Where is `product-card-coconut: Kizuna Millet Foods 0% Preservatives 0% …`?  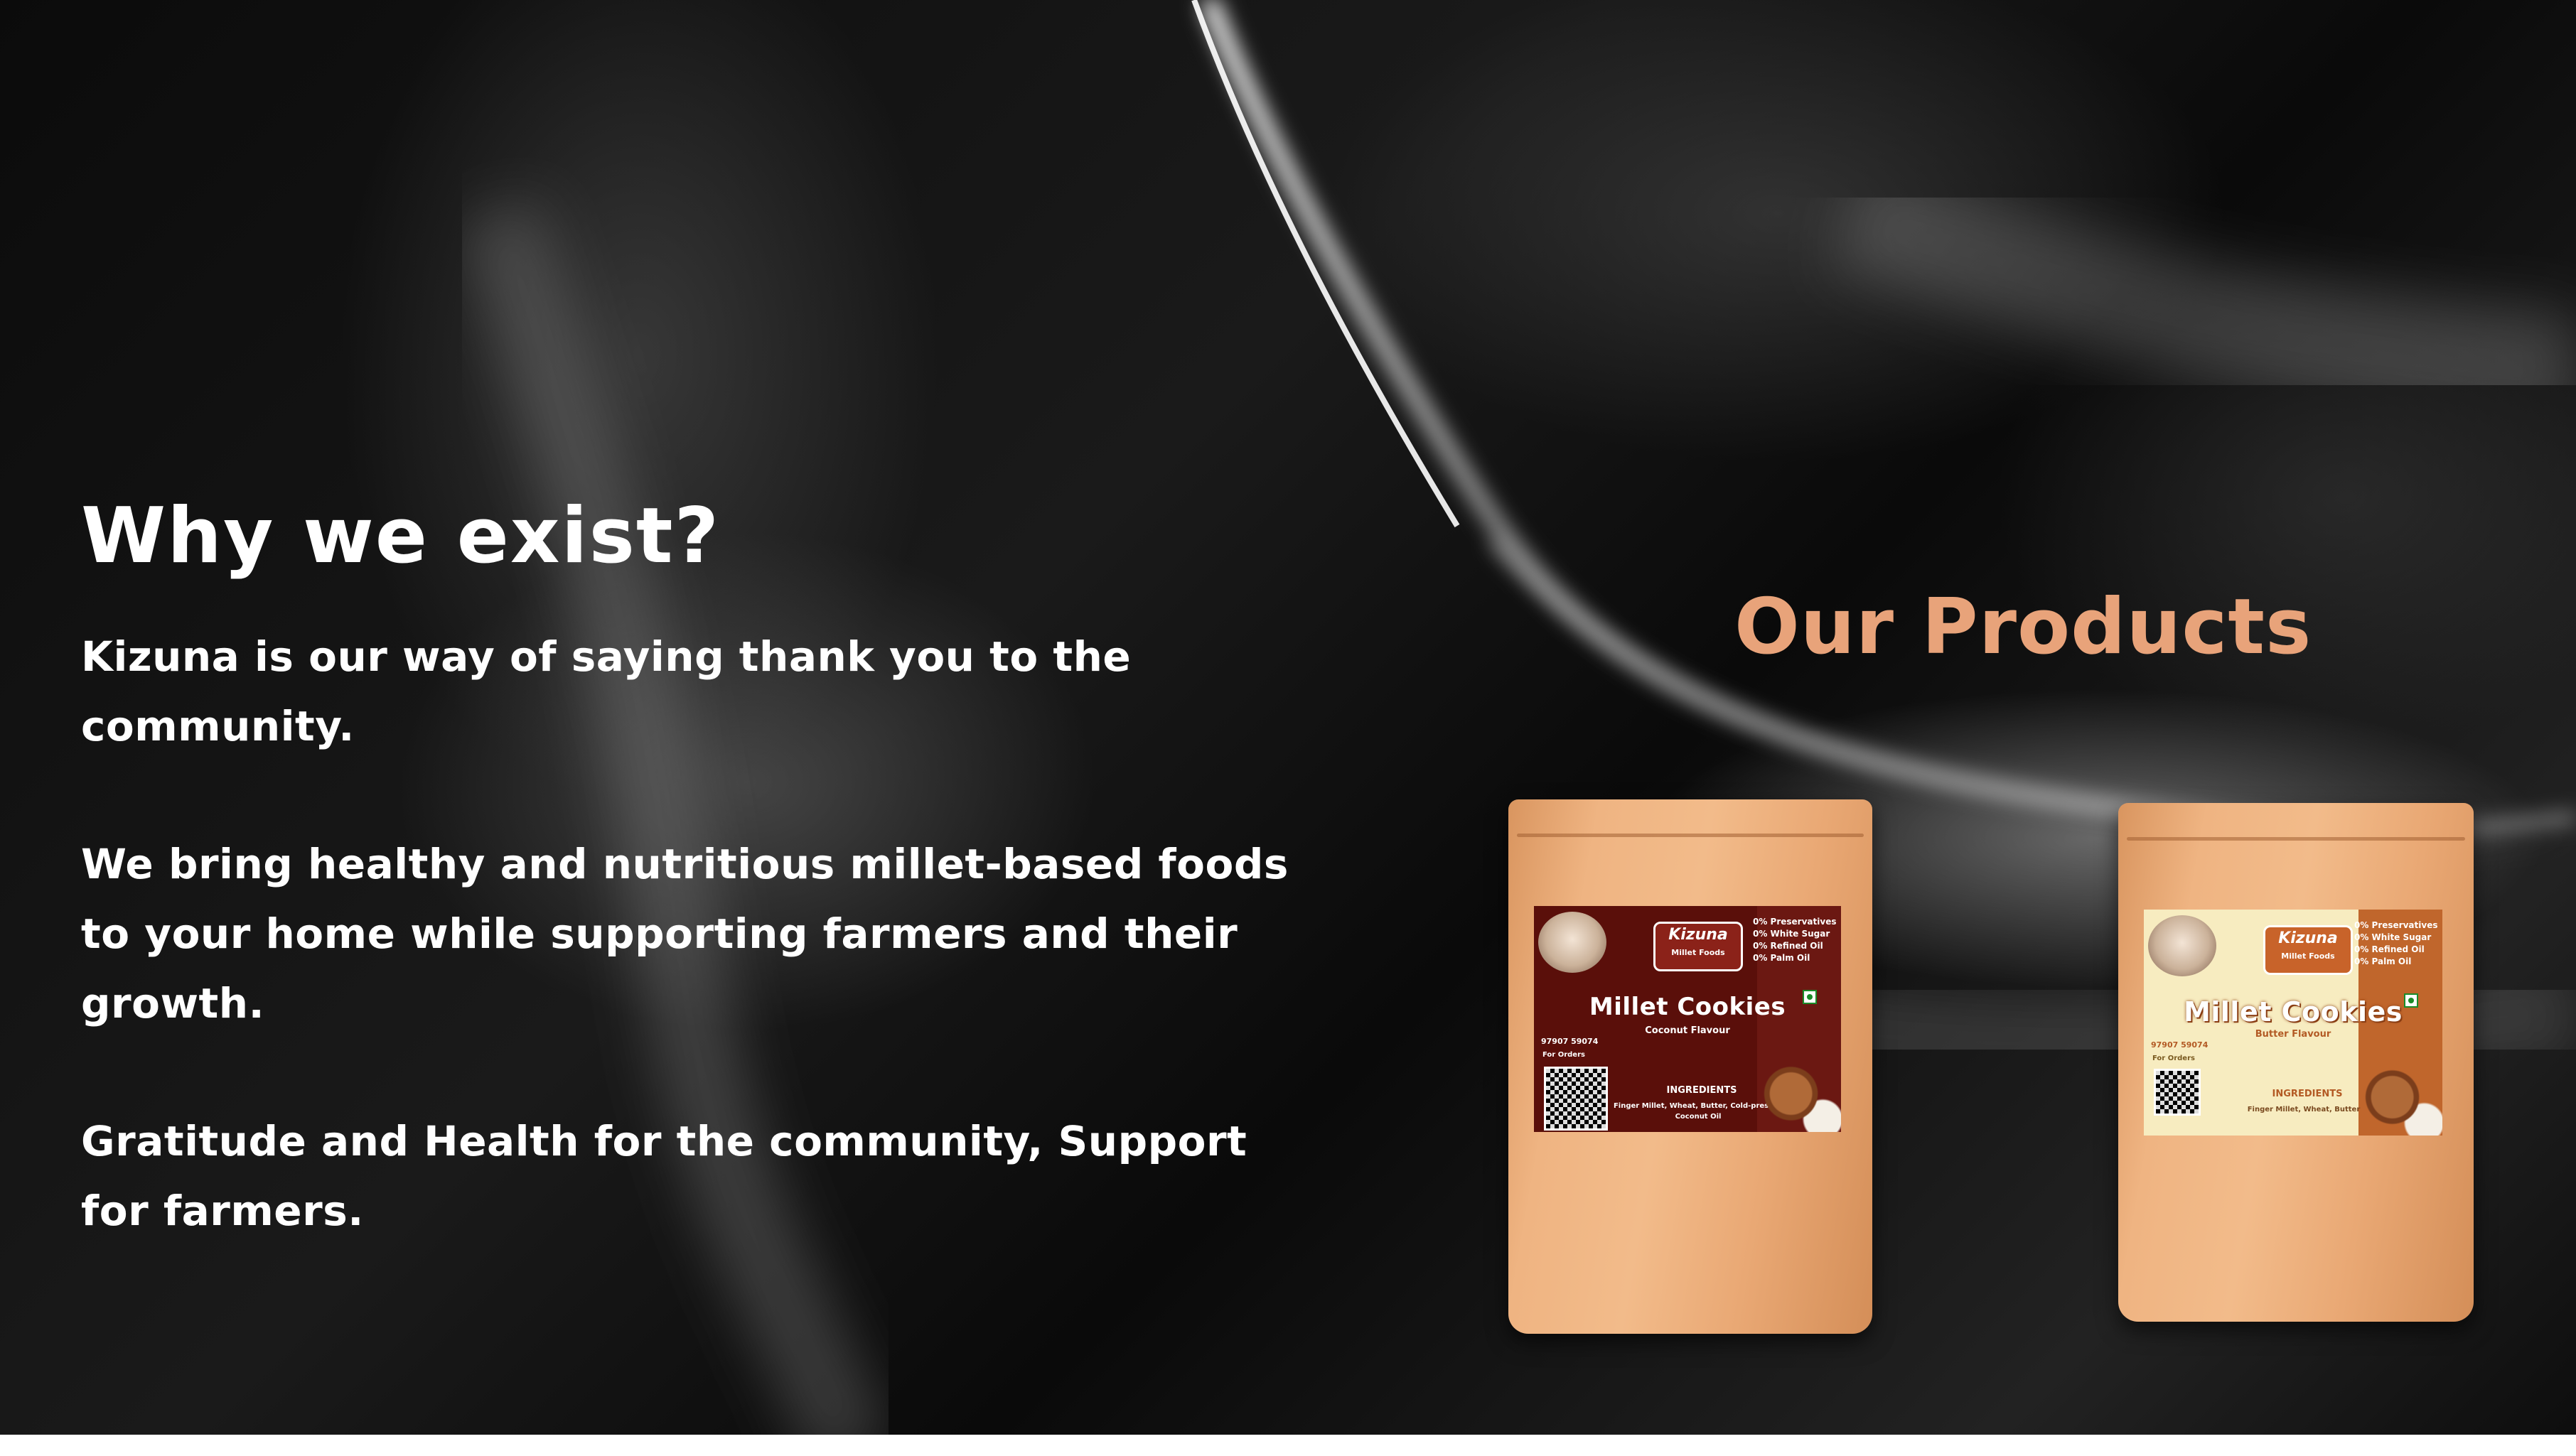
product-card-coconut: Kizuna Millet Foods 0% Preservatives 0% … is located at coordinates (1690, 1067).